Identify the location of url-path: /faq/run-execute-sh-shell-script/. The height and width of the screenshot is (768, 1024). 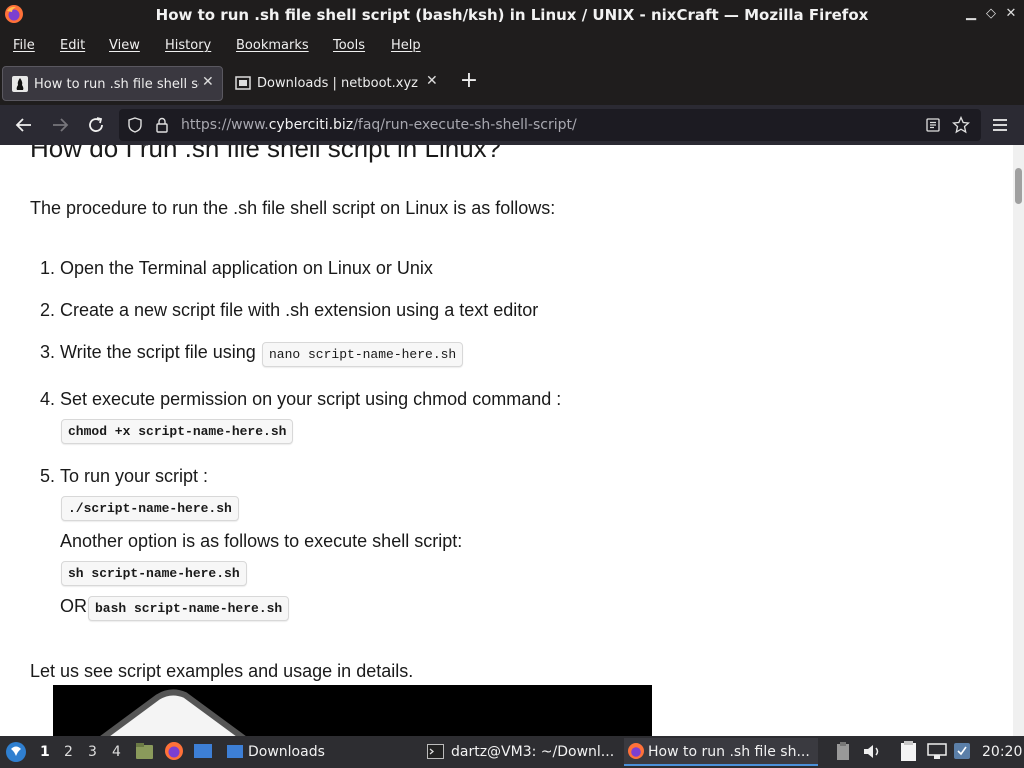
(465, 125).